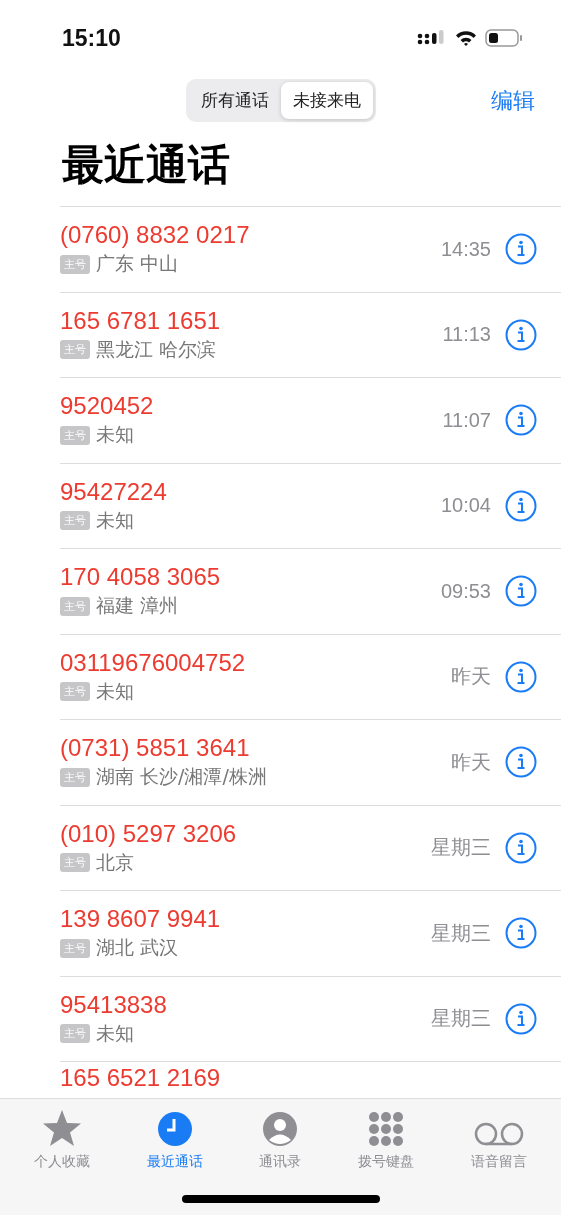 The height and width of the screenshot is (1215, 561). Describe the element at coordinates (153, 662) in the screenshot. I see `phone-number: 03119676004752` at that location.